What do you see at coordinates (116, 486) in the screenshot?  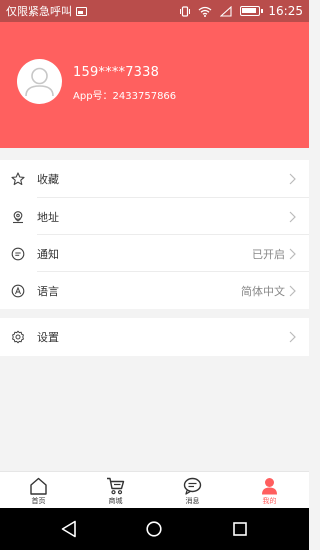 I see `cart-icon` at bounding box center [116, 486].